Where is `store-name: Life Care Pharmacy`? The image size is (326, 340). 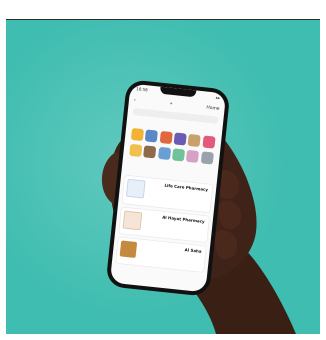 store-name: Life Care Pharmacy is located at coordinates (186, 187).